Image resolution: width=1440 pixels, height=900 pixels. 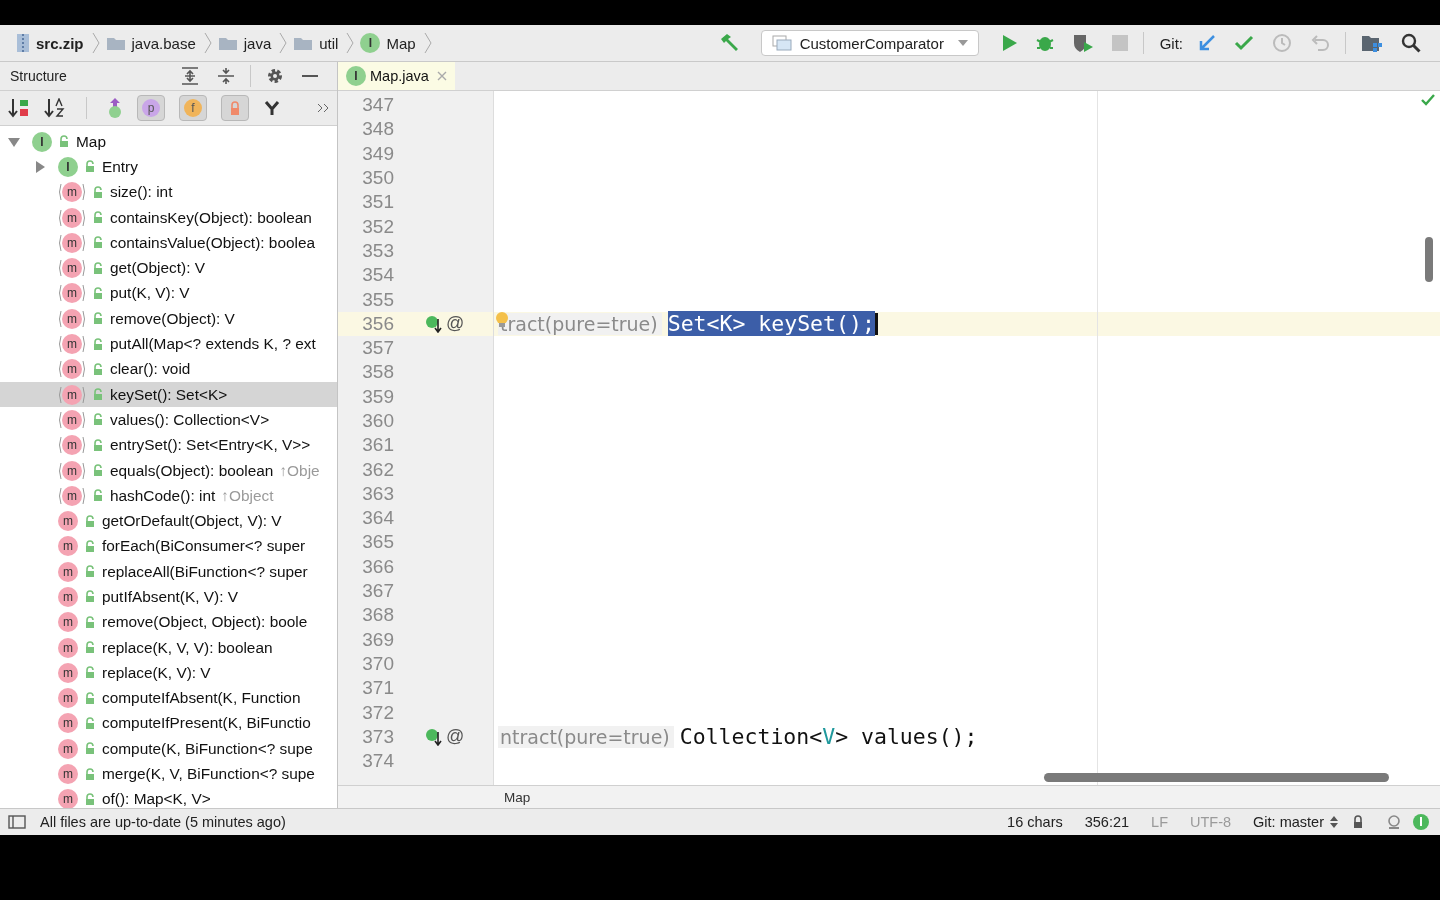 What do you see at coordinates (50, 43) in the screenshot?
I see `breadcrumb-item: src.zip` at bounding box center [50, 43].